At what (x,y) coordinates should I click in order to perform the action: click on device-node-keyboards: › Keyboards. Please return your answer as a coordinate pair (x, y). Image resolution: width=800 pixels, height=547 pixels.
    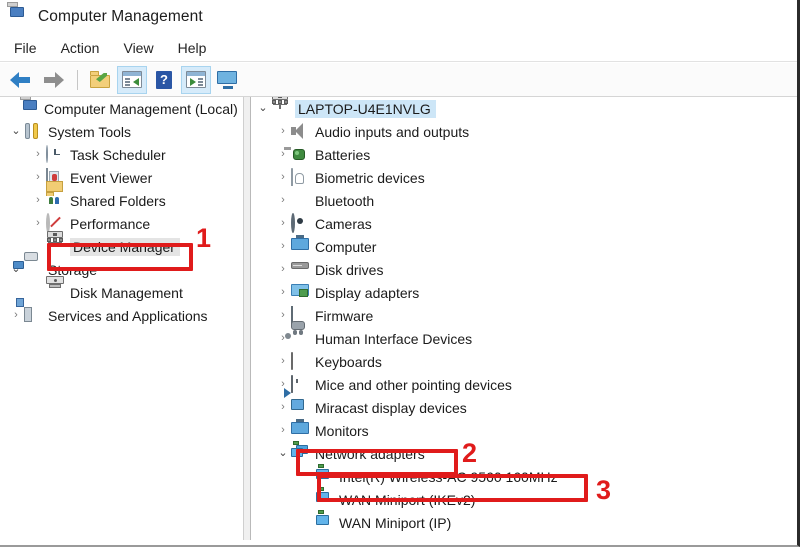
    Looking at the image, I should click on (524, 361).